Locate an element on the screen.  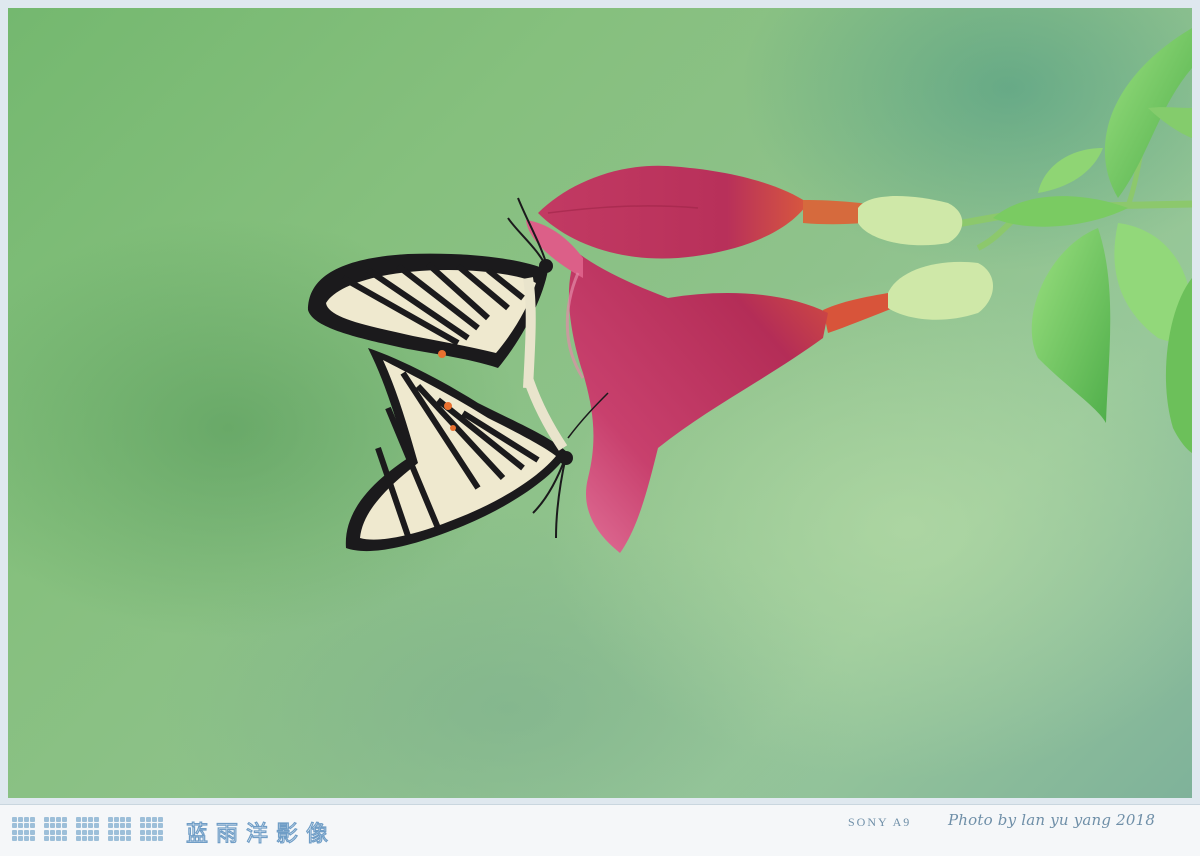
butterfly-upper is located at coordinates (430, 293).